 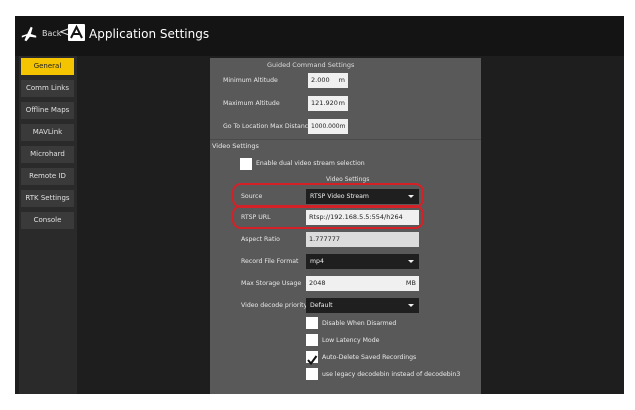 I want to click on legacy-decodebin-checkbox, so click(x=312, y=374).